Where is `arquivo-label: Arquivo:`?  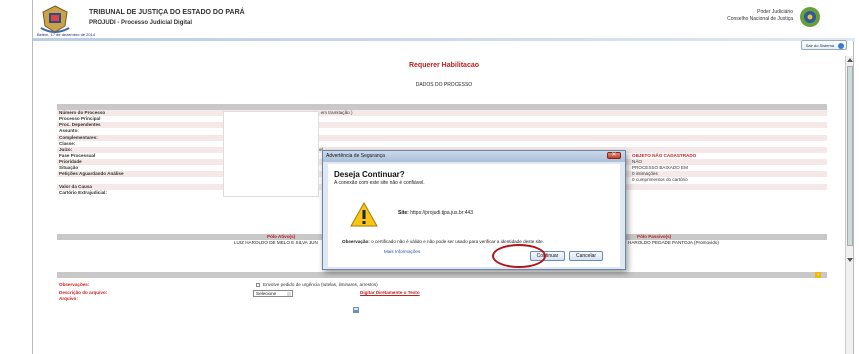 arquivo-label: Arquivo: is located at coordinates (68, 298).